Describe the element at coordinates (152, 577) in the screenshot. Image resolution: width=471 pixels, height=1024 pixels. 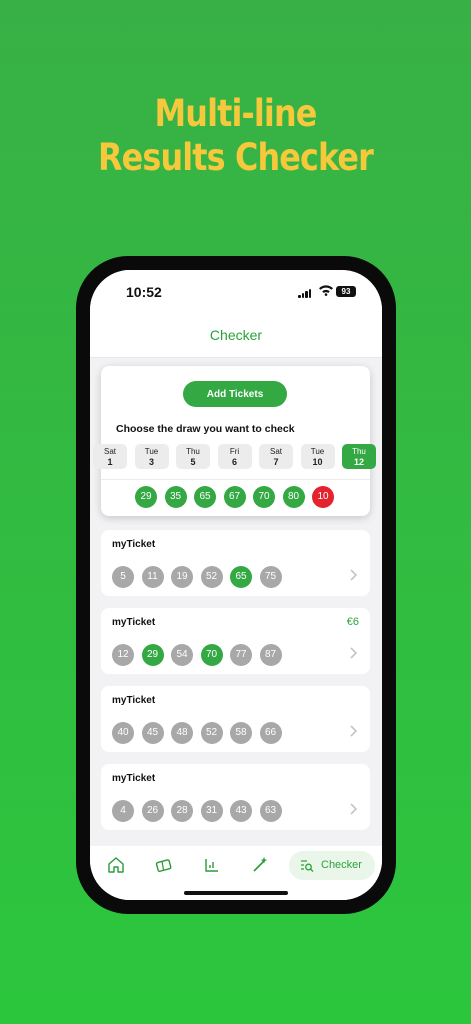
I see `ticket-number: 11` at that location.